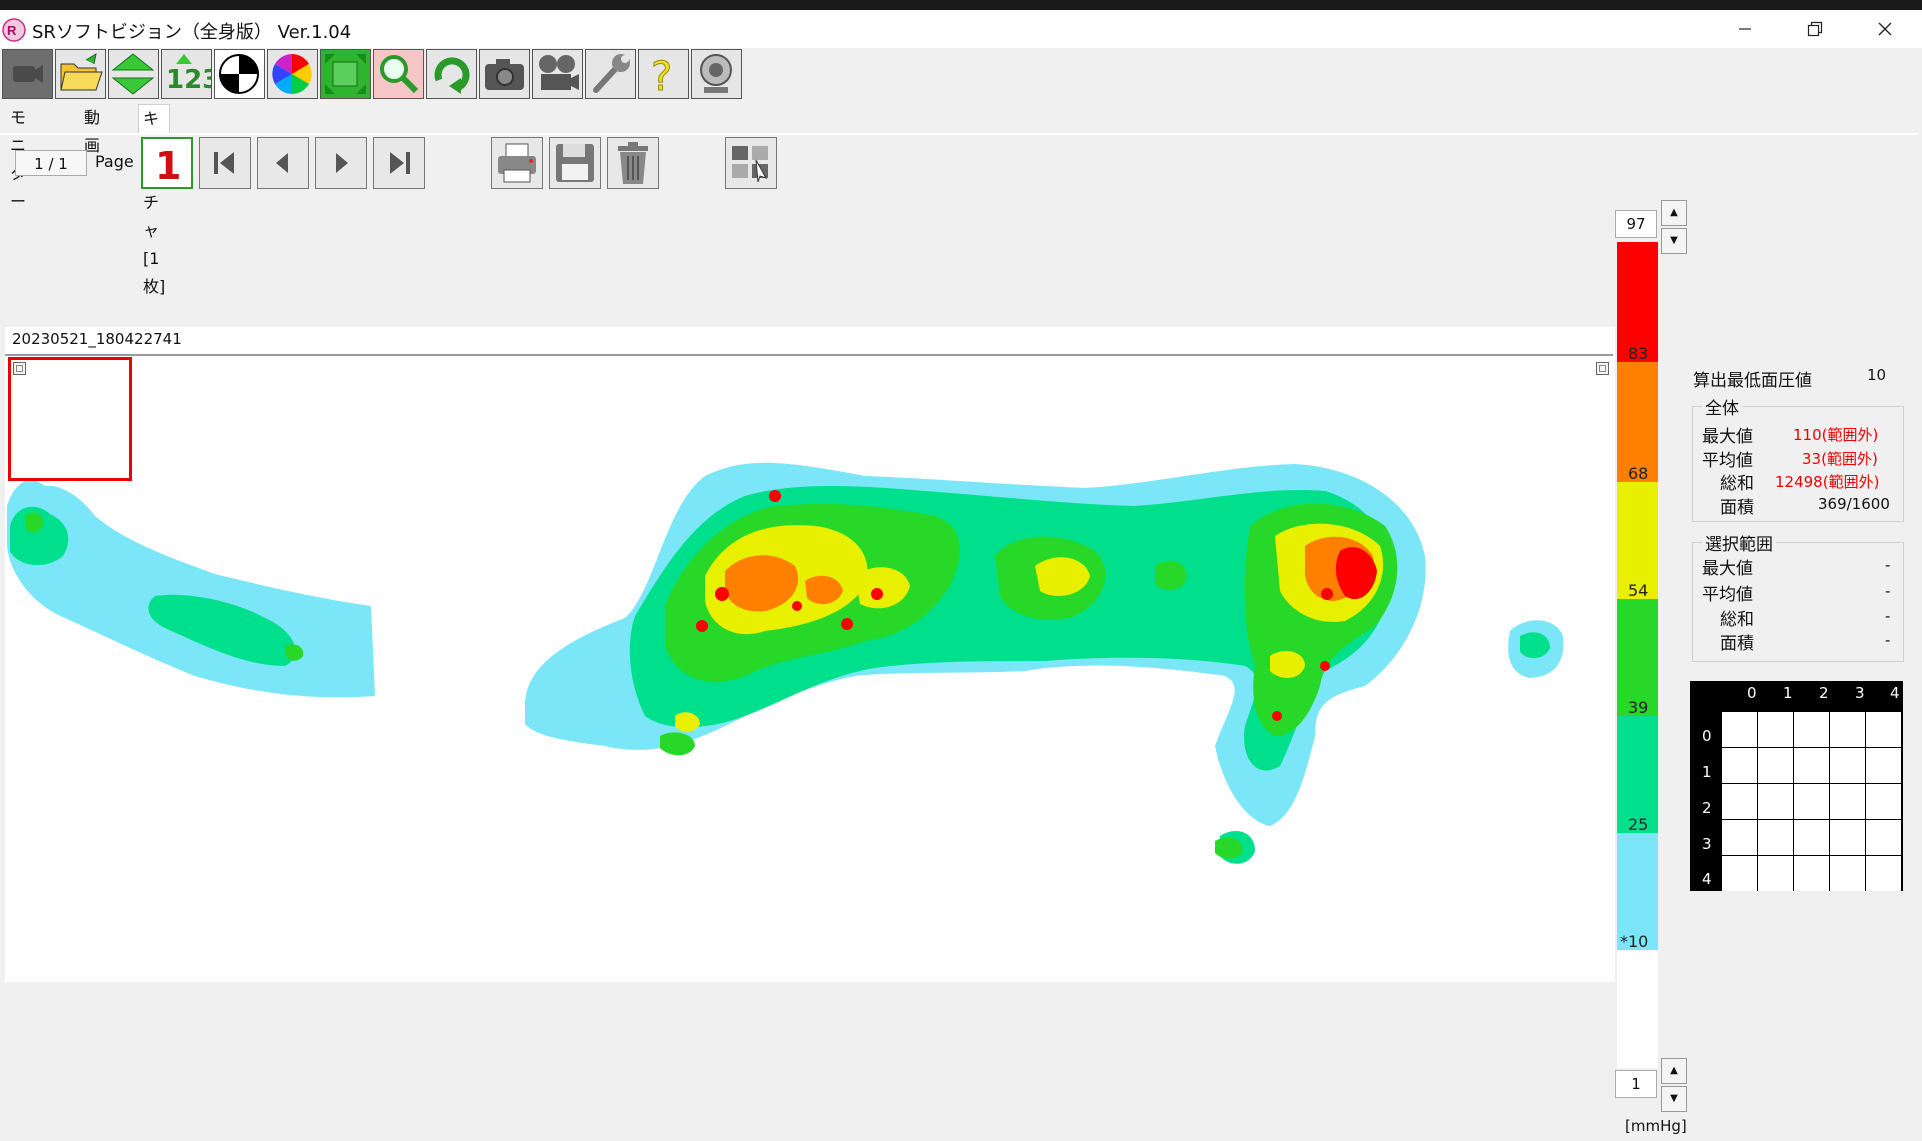  Describe the element at coordinates (1636, 224) in the screenshot. I see `scale-max-input: 97` at that location.